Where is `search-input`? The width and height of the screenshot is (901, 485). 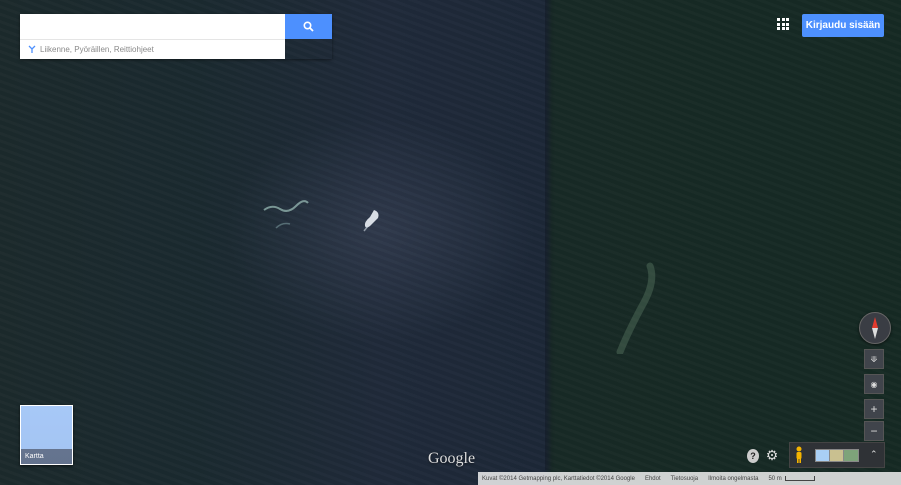
search-input is located at coordinates (152, 26).